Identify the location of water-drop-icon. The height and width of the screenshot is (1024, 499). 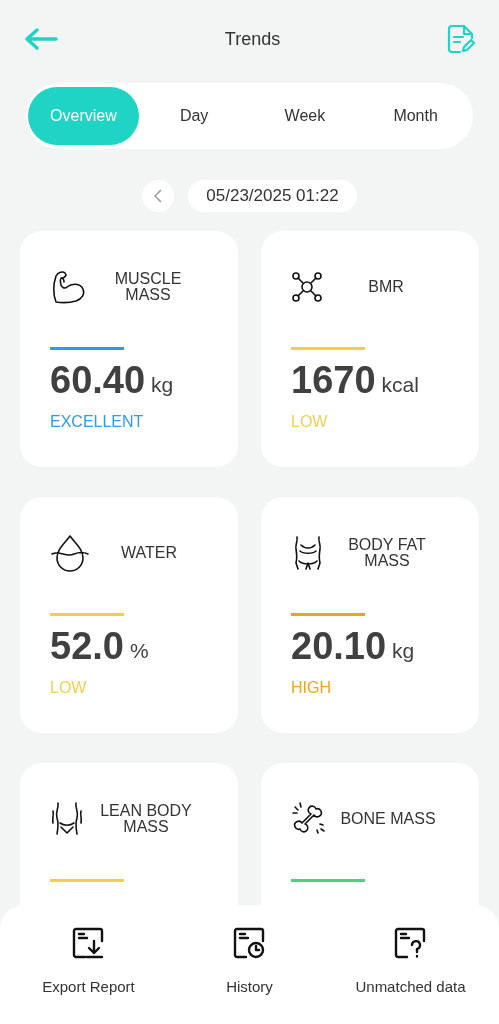
(70, 553).